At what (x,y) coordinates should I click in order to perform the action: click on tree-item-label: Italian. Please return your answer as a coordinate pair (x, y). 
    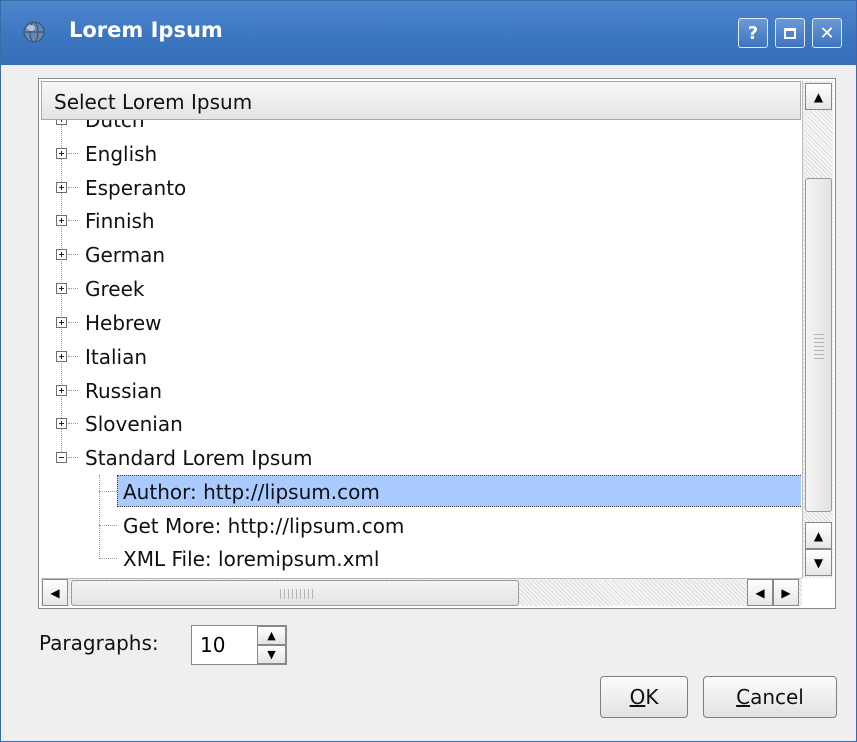
    Looking at the image, I should click on (116, 357).